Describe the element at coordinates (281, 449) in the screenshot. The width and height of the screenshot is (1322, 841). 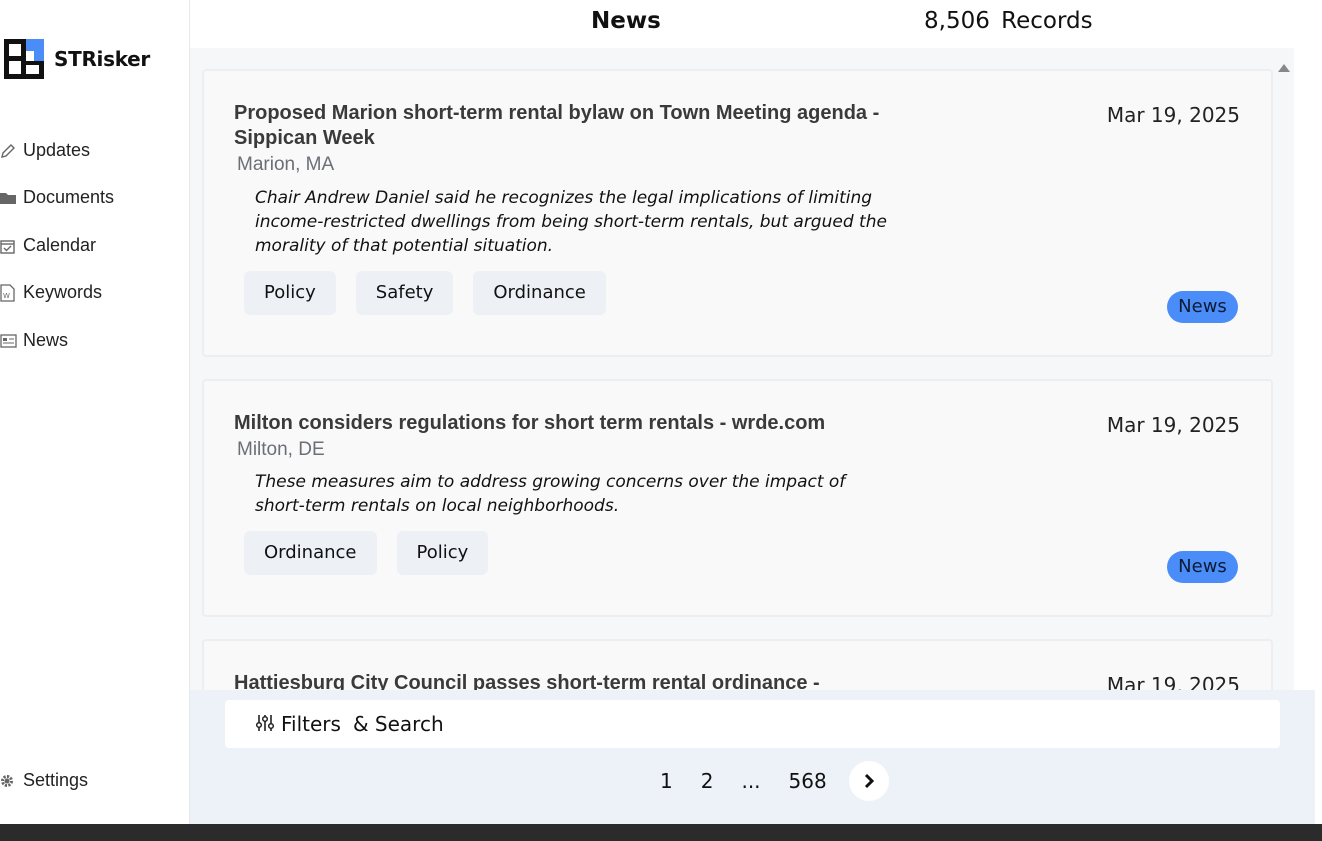
I see `news-location: Milton, DE` at that location.